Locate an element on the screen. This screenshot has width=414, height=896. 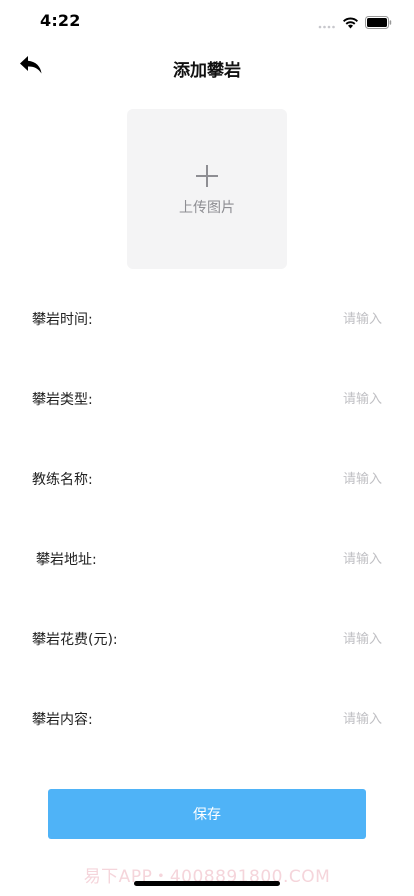
field-label-climb-content: 攀岩内容: is located at coordinates (62, 720).